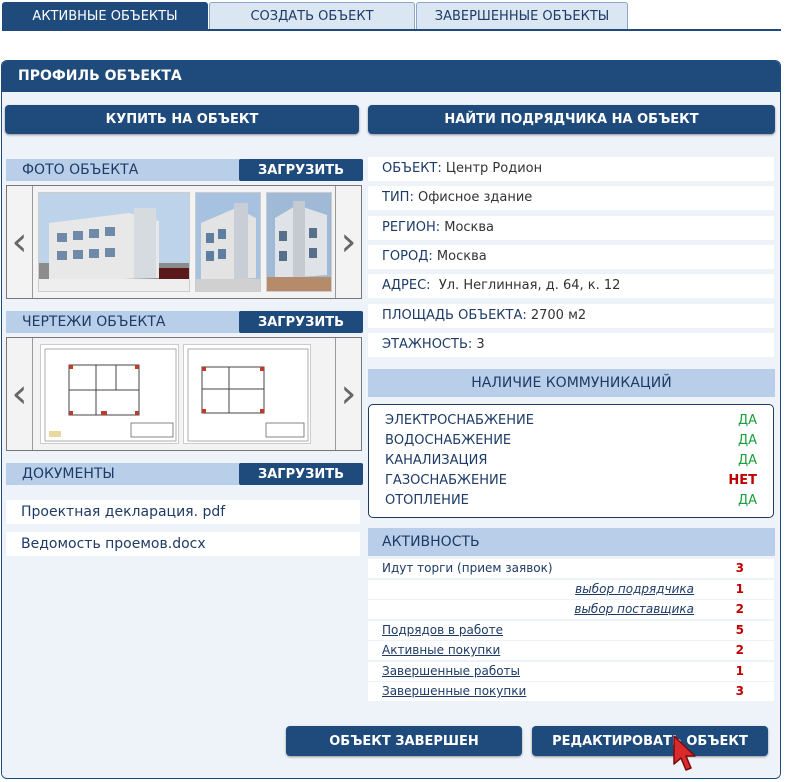 This screenshot has height=782, width=787. Describe the element at coordinates (441, 650) in the screenshot. I see `activity-link-active-purchases: Активные покупки` at that location.